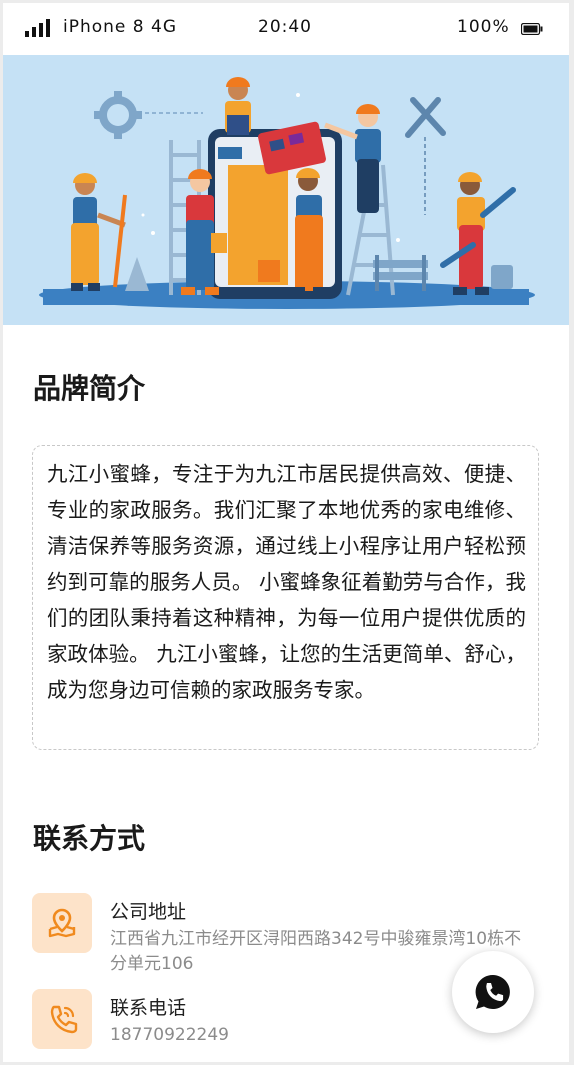 Image resolution: width=574 pixels, height=1065 pixels. What do you see at coordinates (148, 1008) in the screenshot?
I see `phone-label: 联系电话` at bounding box center [148, 1008].